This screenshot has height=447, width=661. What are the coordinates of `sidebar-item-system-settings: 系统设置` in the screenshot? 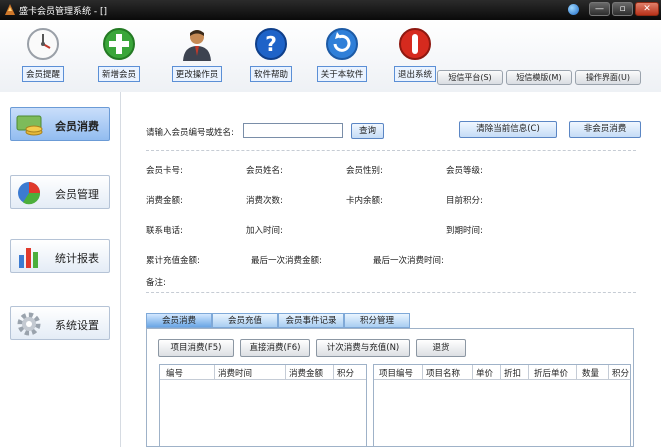 It's located at (60, 323).